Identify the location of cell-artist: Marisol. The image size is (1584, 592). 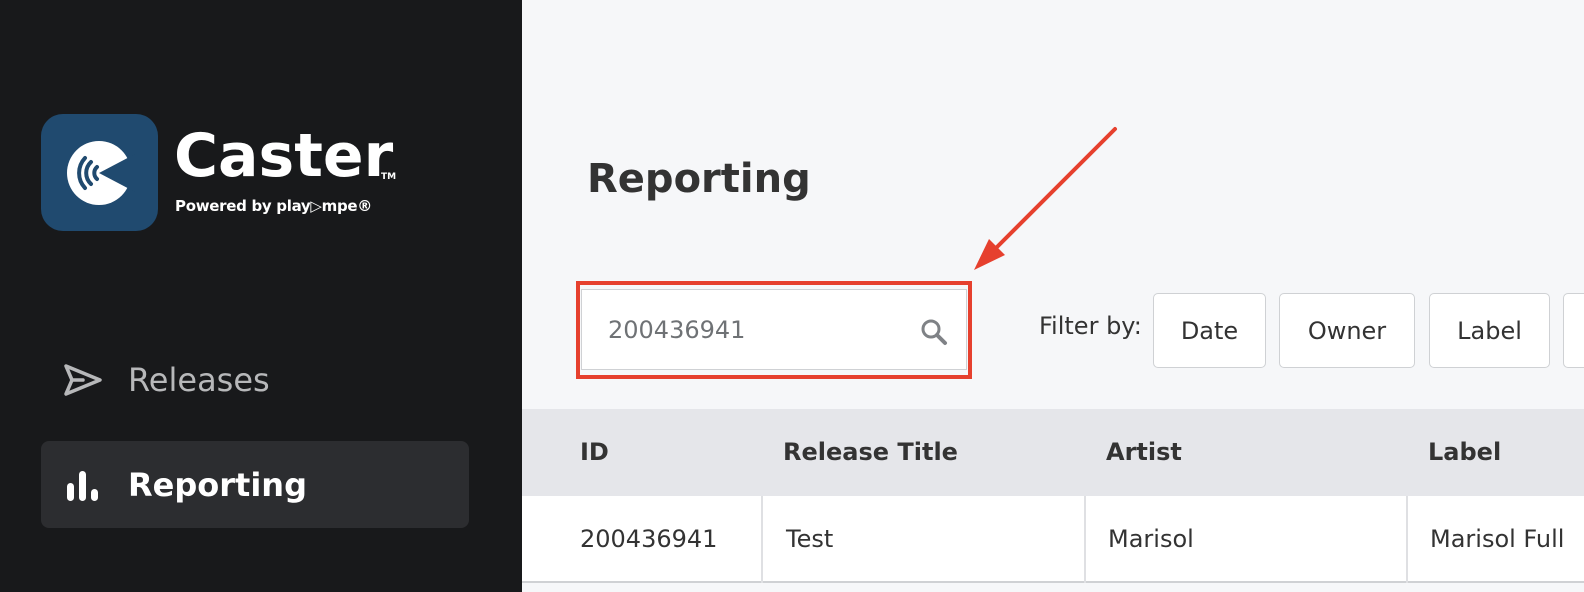
(1247, 539).